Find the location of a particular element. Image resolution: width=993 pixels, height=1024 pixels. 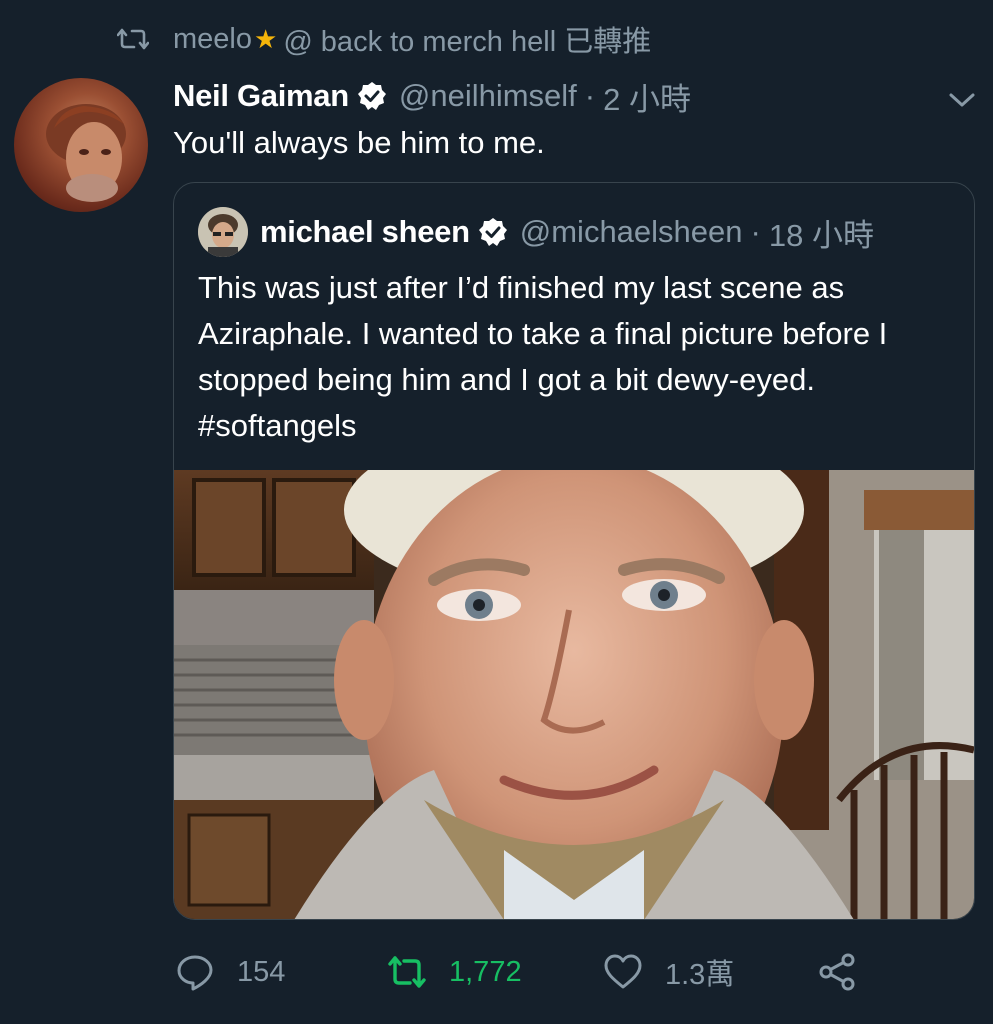

retweeted-by-bar: meelo ★ @ back to merch hell 已轉推 is located at coordinates (384, 39).